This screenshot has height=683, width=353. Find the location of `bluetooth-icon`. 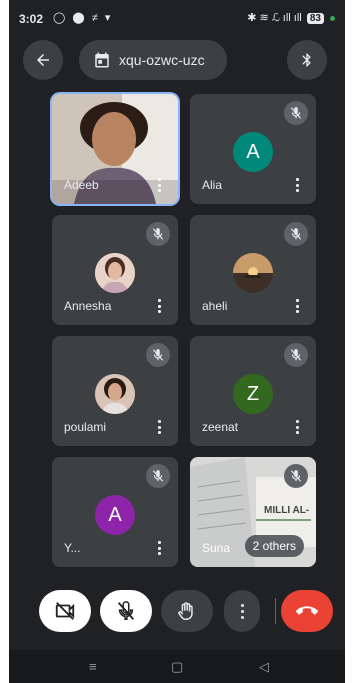

bluetooth-icon is located at coordinates (306, 60).